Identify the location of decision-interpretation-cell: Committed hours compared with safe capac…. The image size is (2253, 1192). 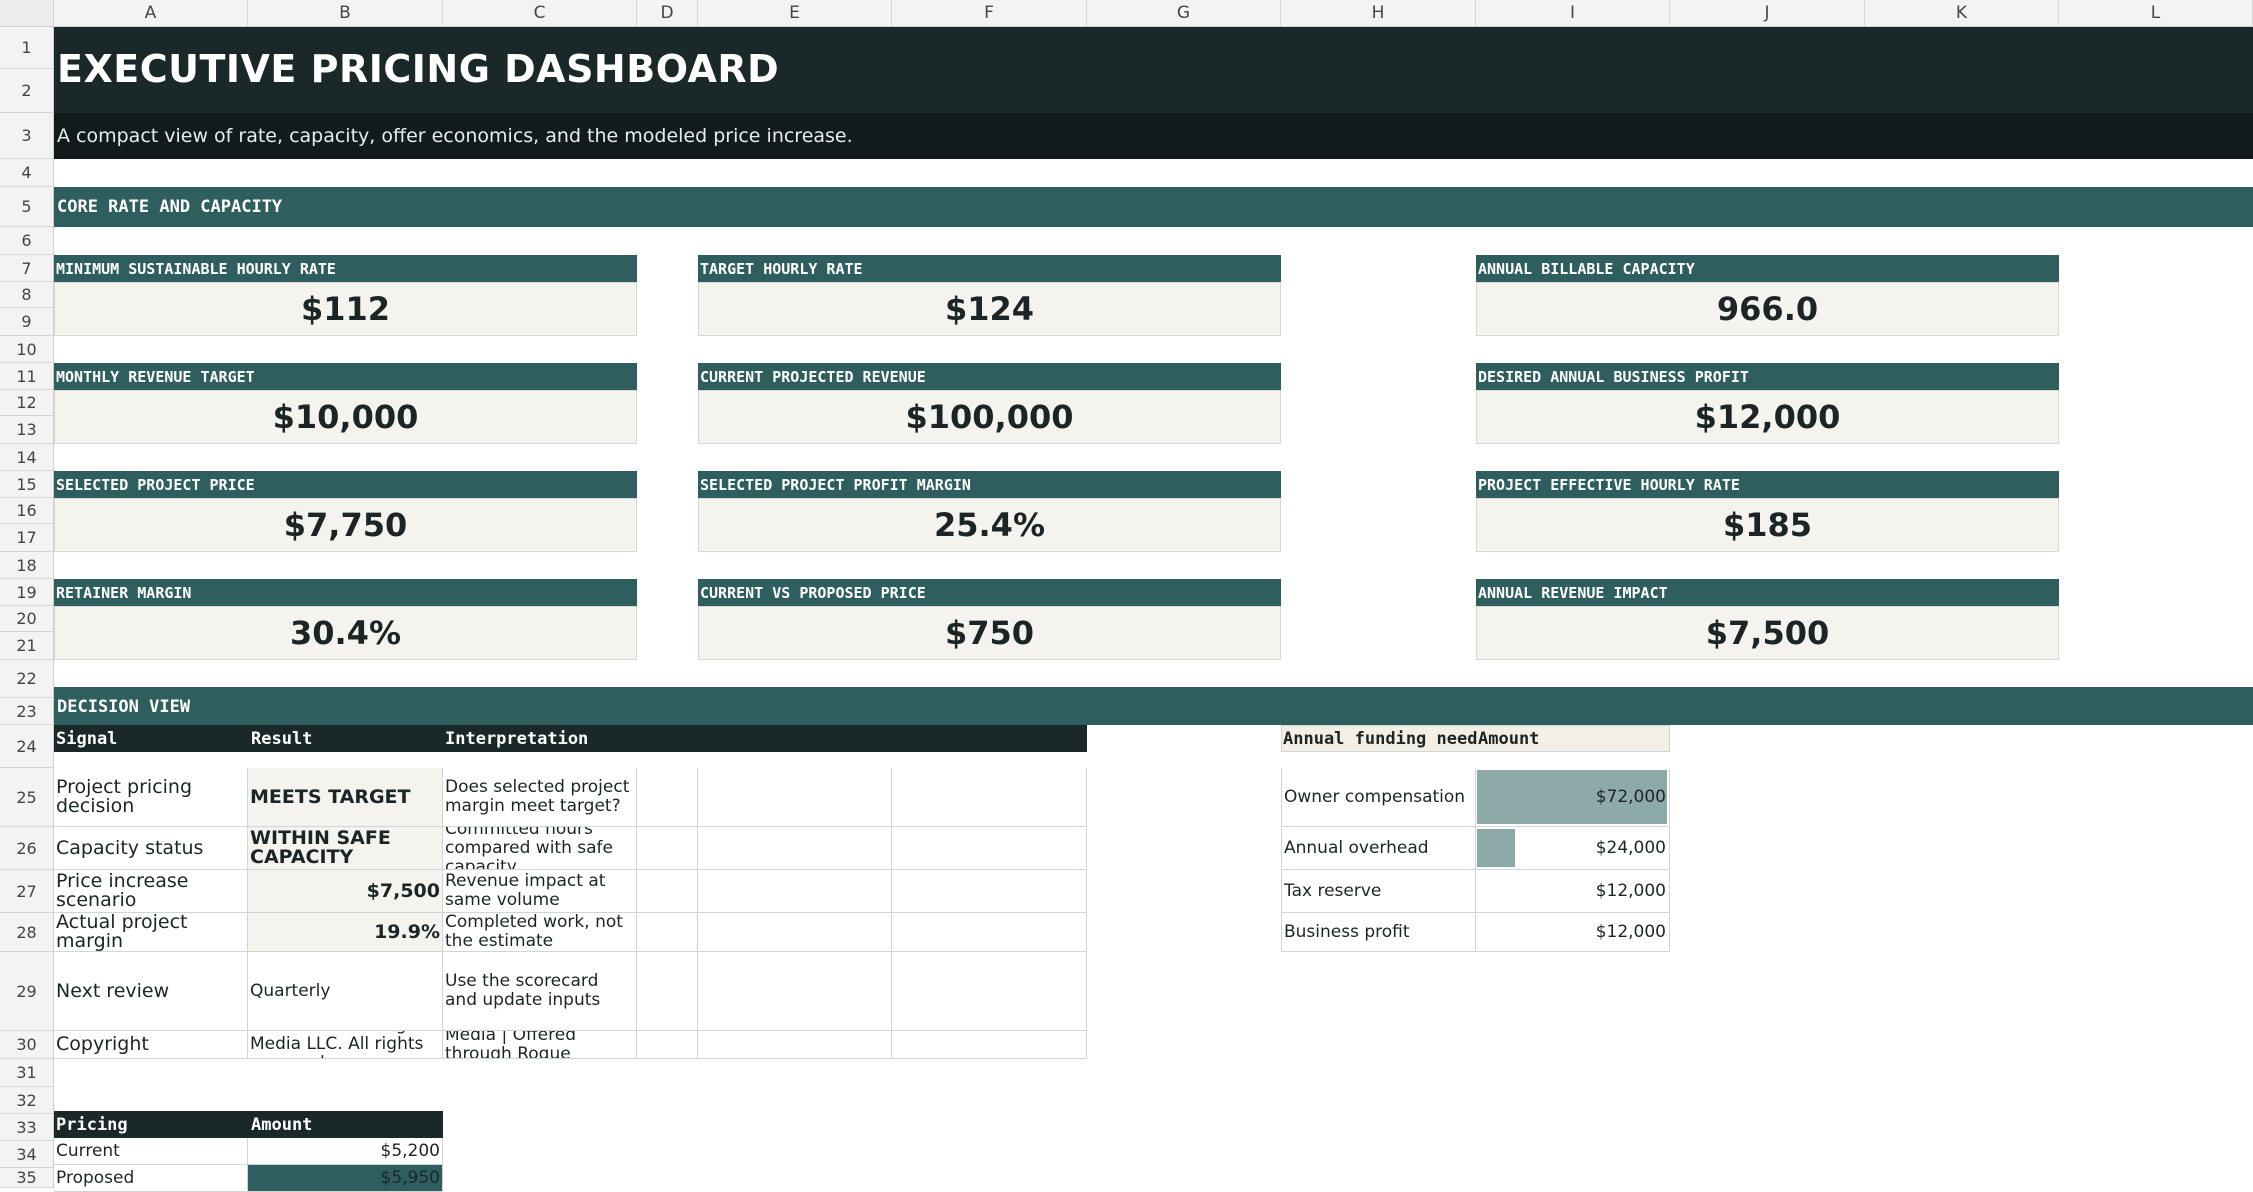
(540, 848).